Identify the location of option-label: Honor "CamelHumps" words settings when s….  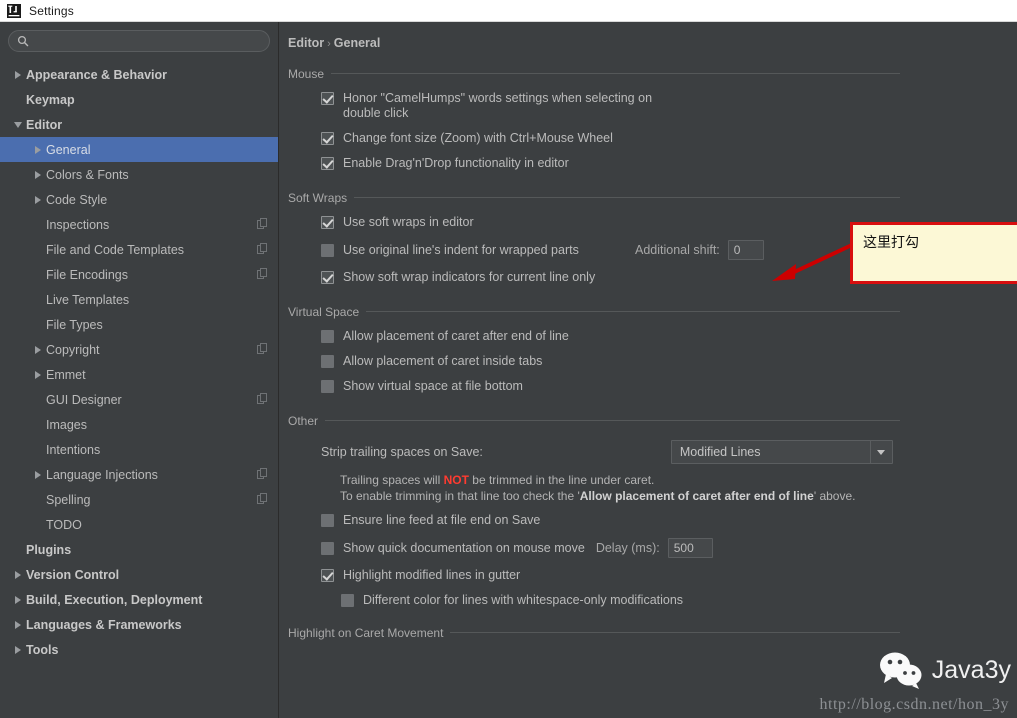
(498, 105).